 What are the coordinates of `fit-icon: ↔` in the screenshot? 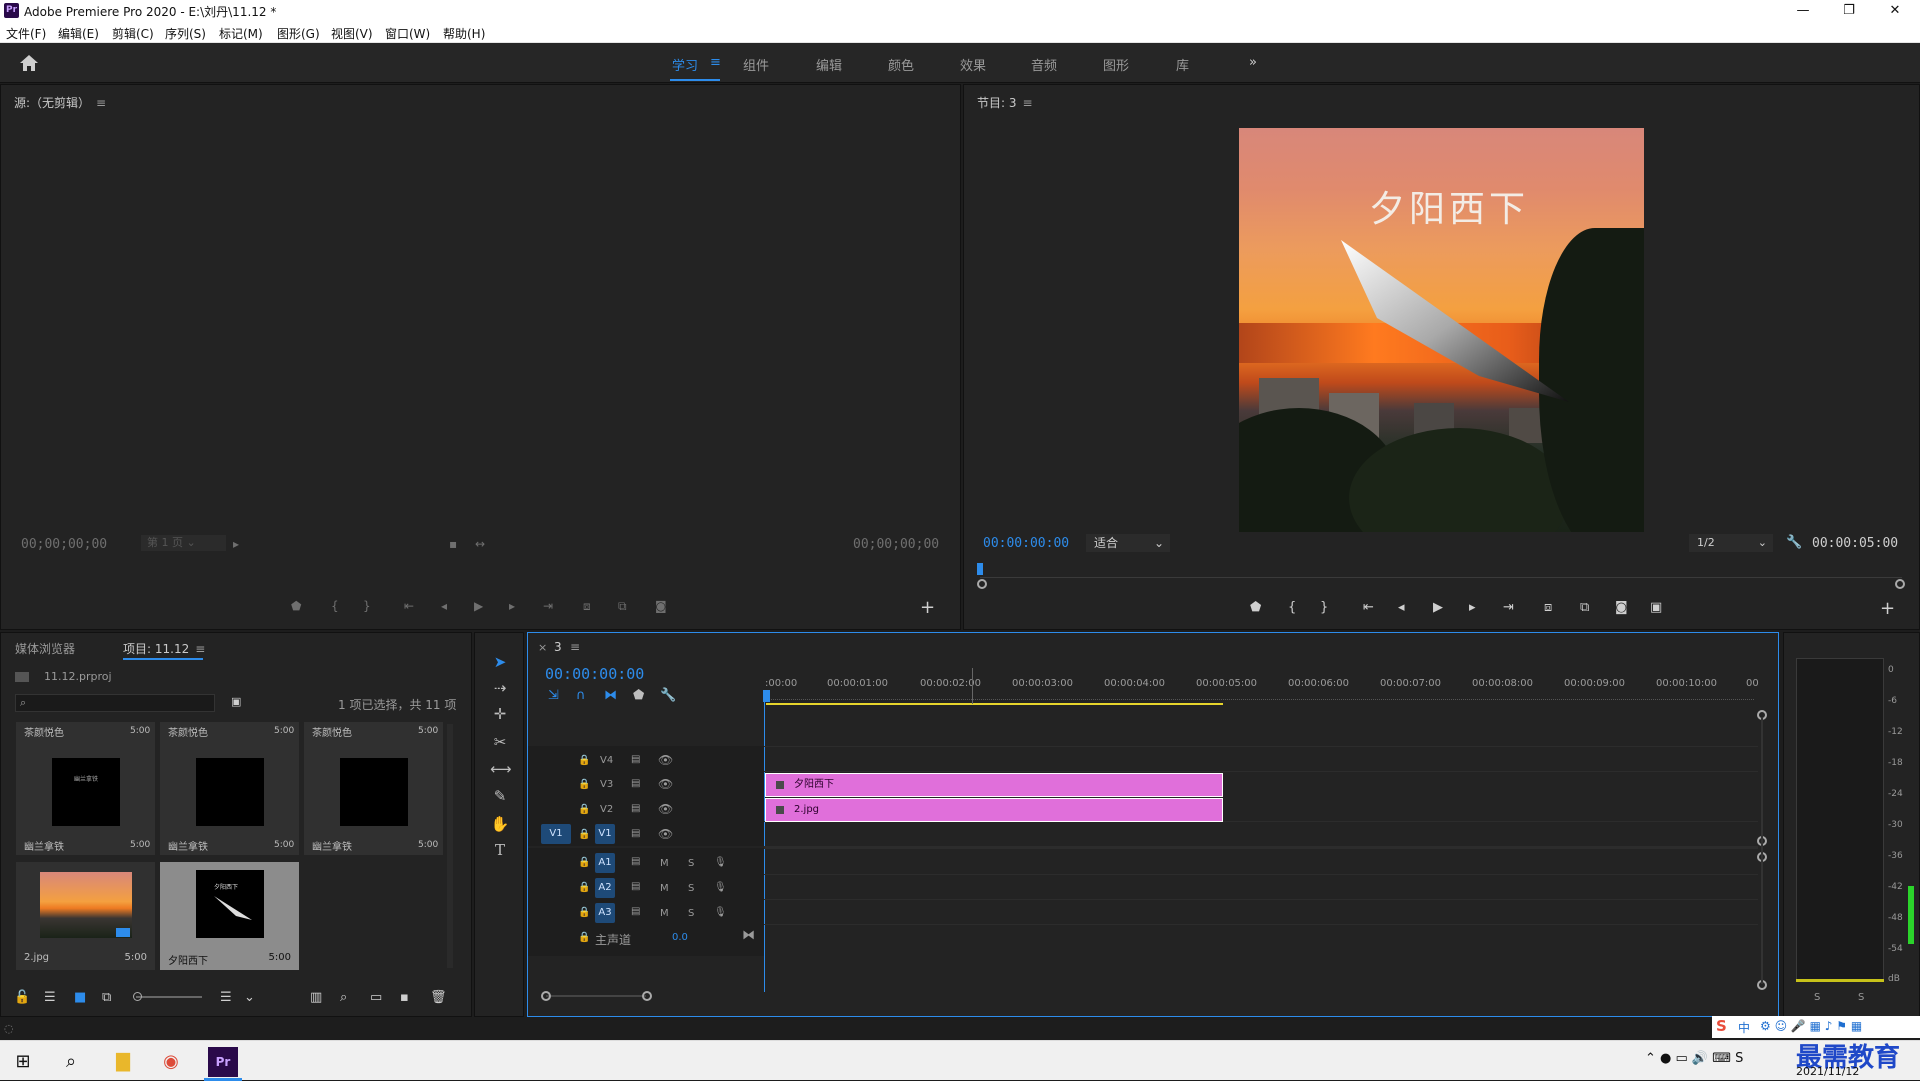 It's located at (480, 544).